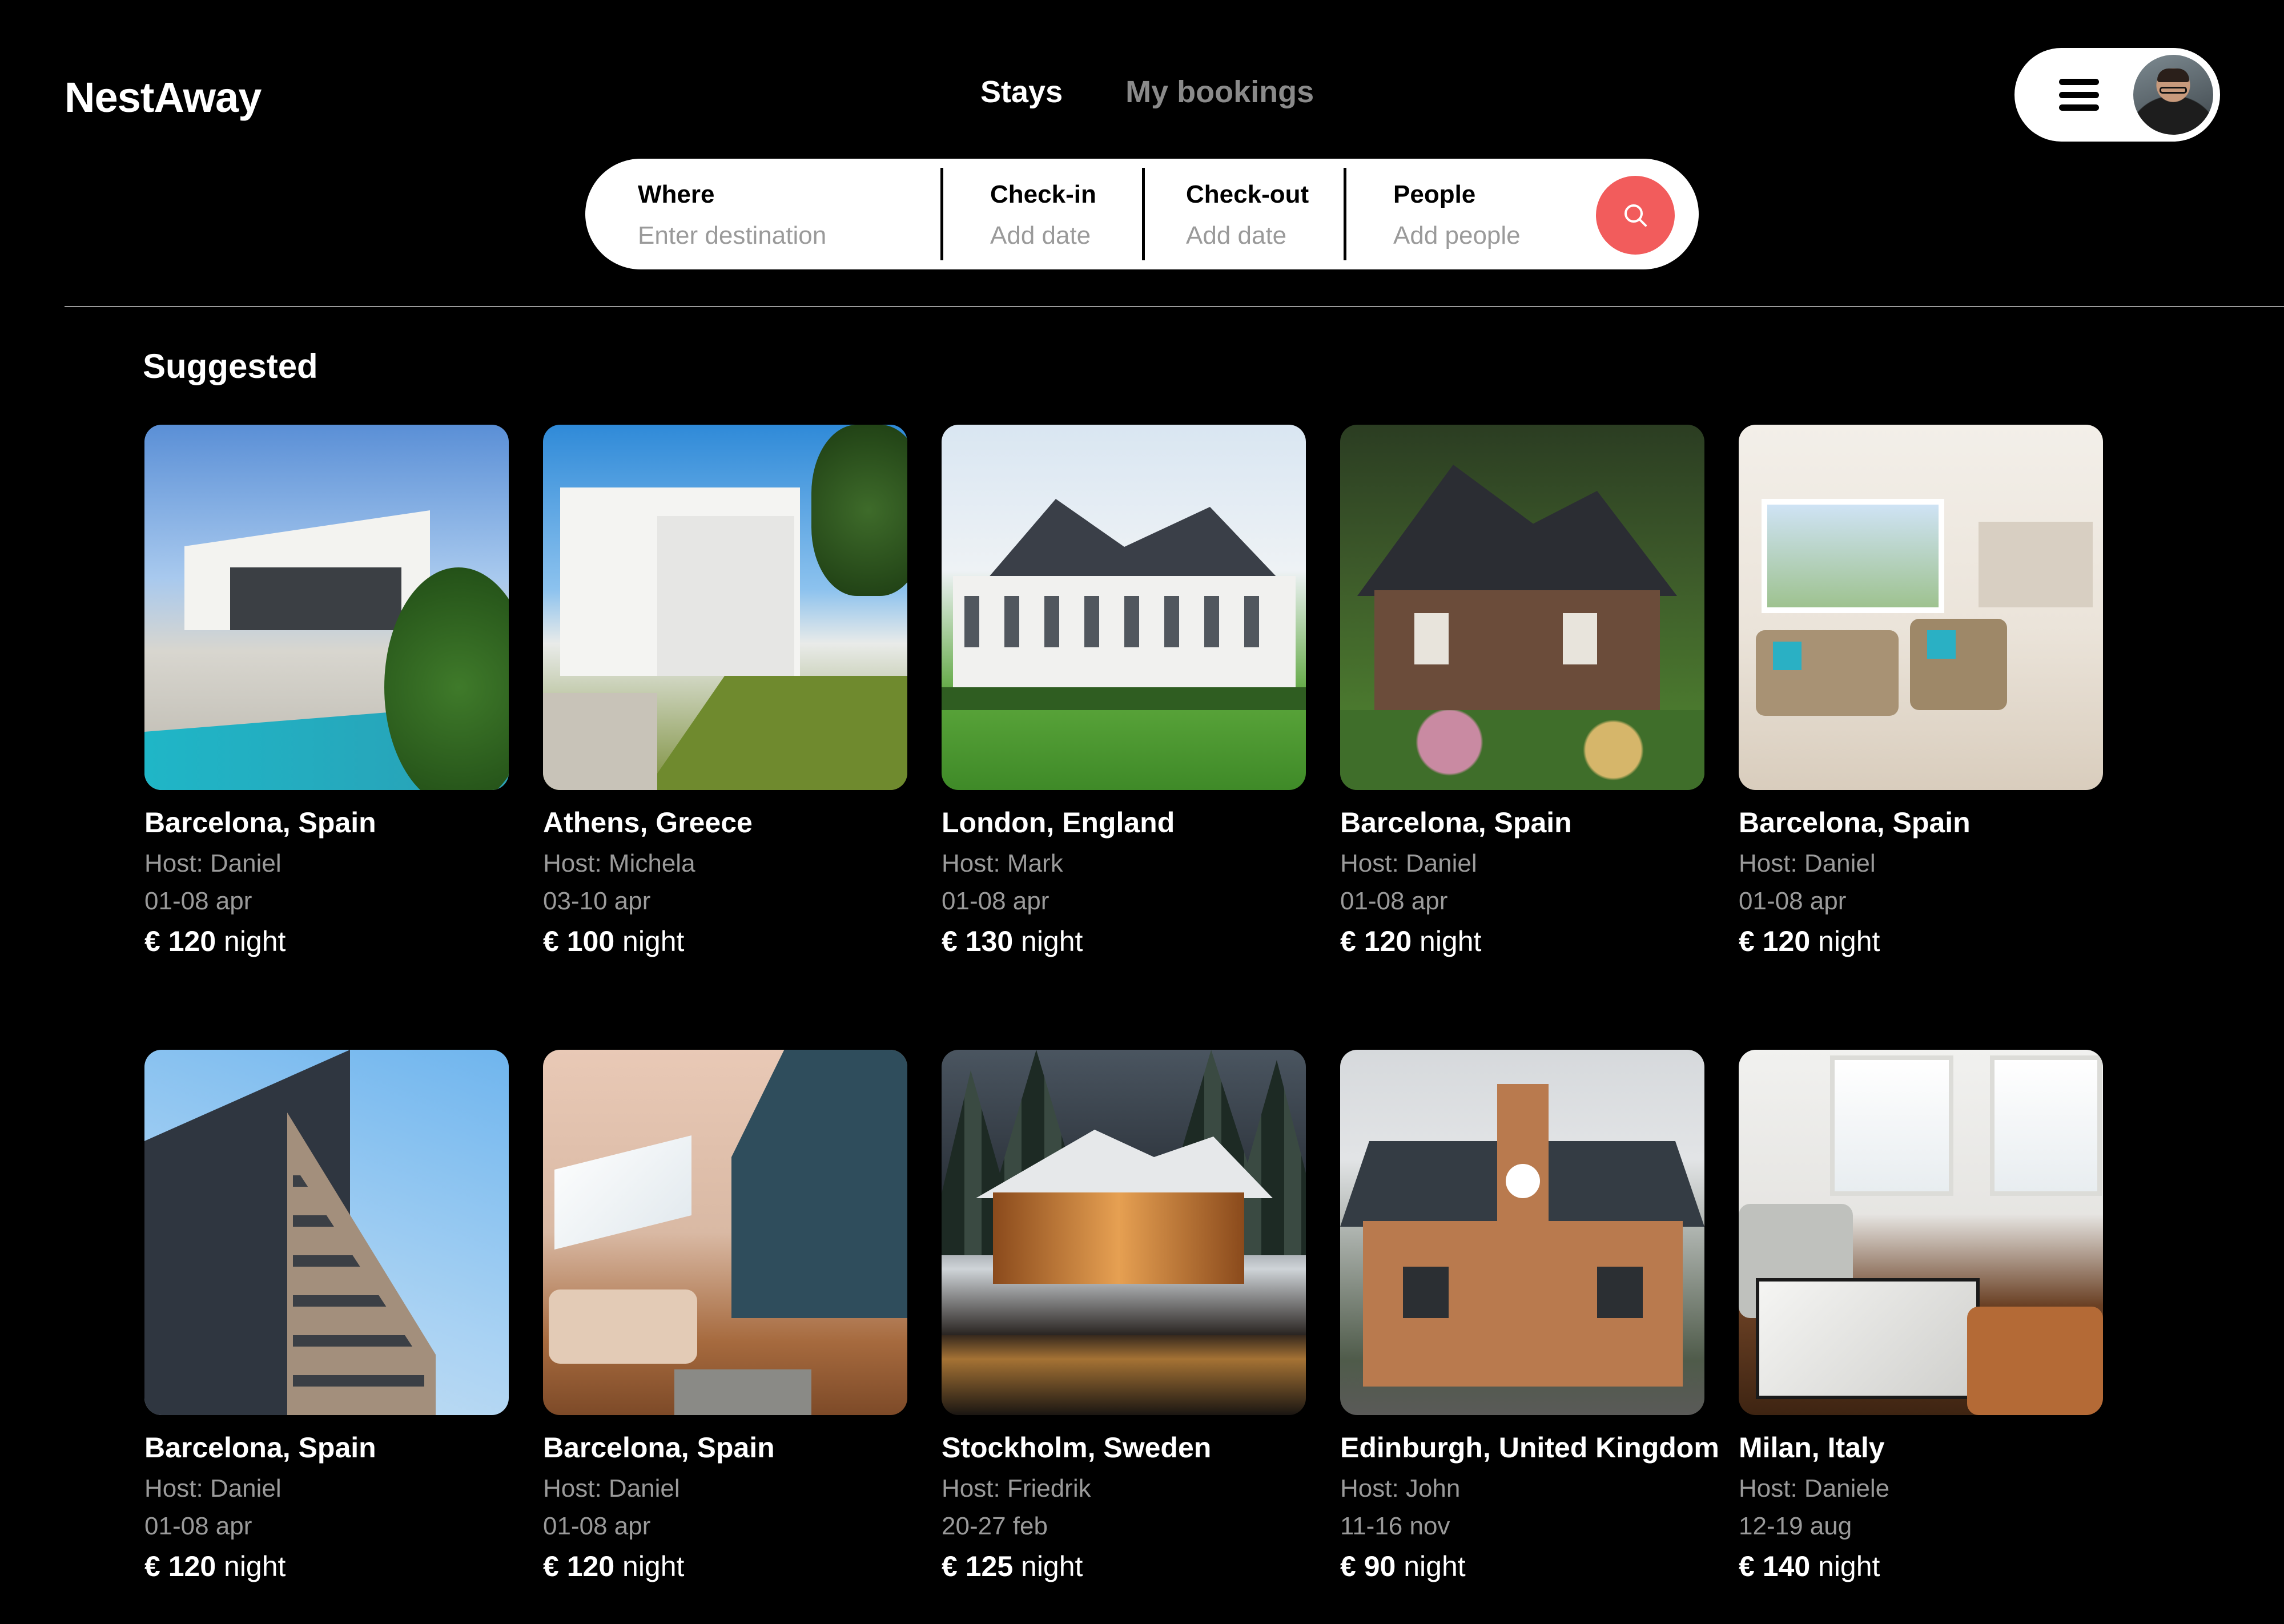 The height and width of the screenshot is (1624, 2284). What do you see at coordinates (2173, 95) in the screenshot?
I see `avatar` at bounding box center [2173, 95].